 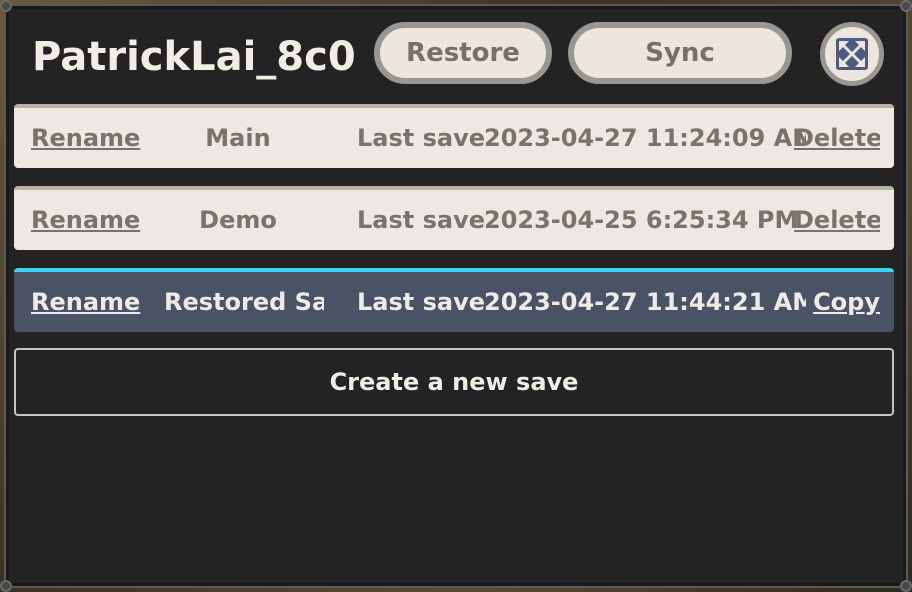 What do you see at coordinates (244, 302) in the screenshot?
I see `save-name: Restored Save` at bounding box center [244, 302].